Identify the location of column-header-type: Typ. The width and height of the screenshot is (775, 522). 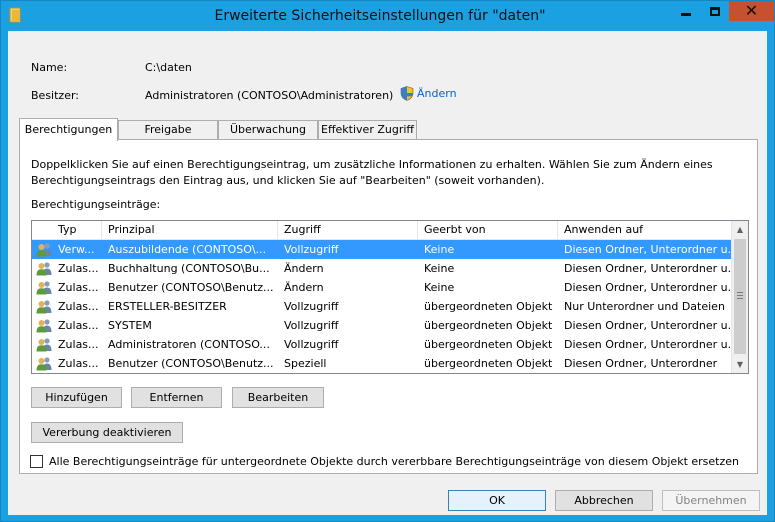
(77, 230).